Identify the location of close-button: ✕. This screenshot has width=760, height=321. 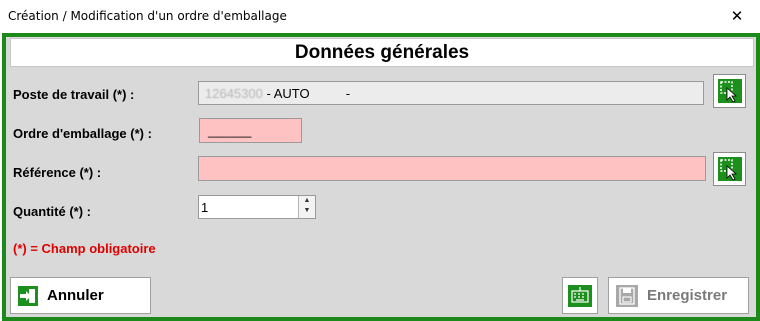
(737, 16).